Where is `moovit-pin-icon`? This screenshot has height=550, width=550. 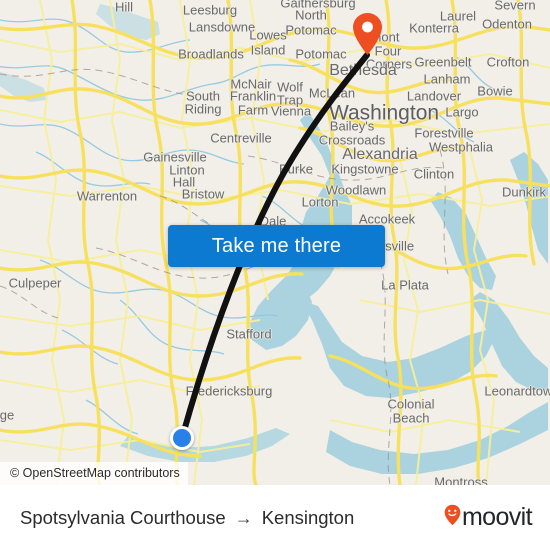 moovit-pin-icon is located at coordinates (452, 517).